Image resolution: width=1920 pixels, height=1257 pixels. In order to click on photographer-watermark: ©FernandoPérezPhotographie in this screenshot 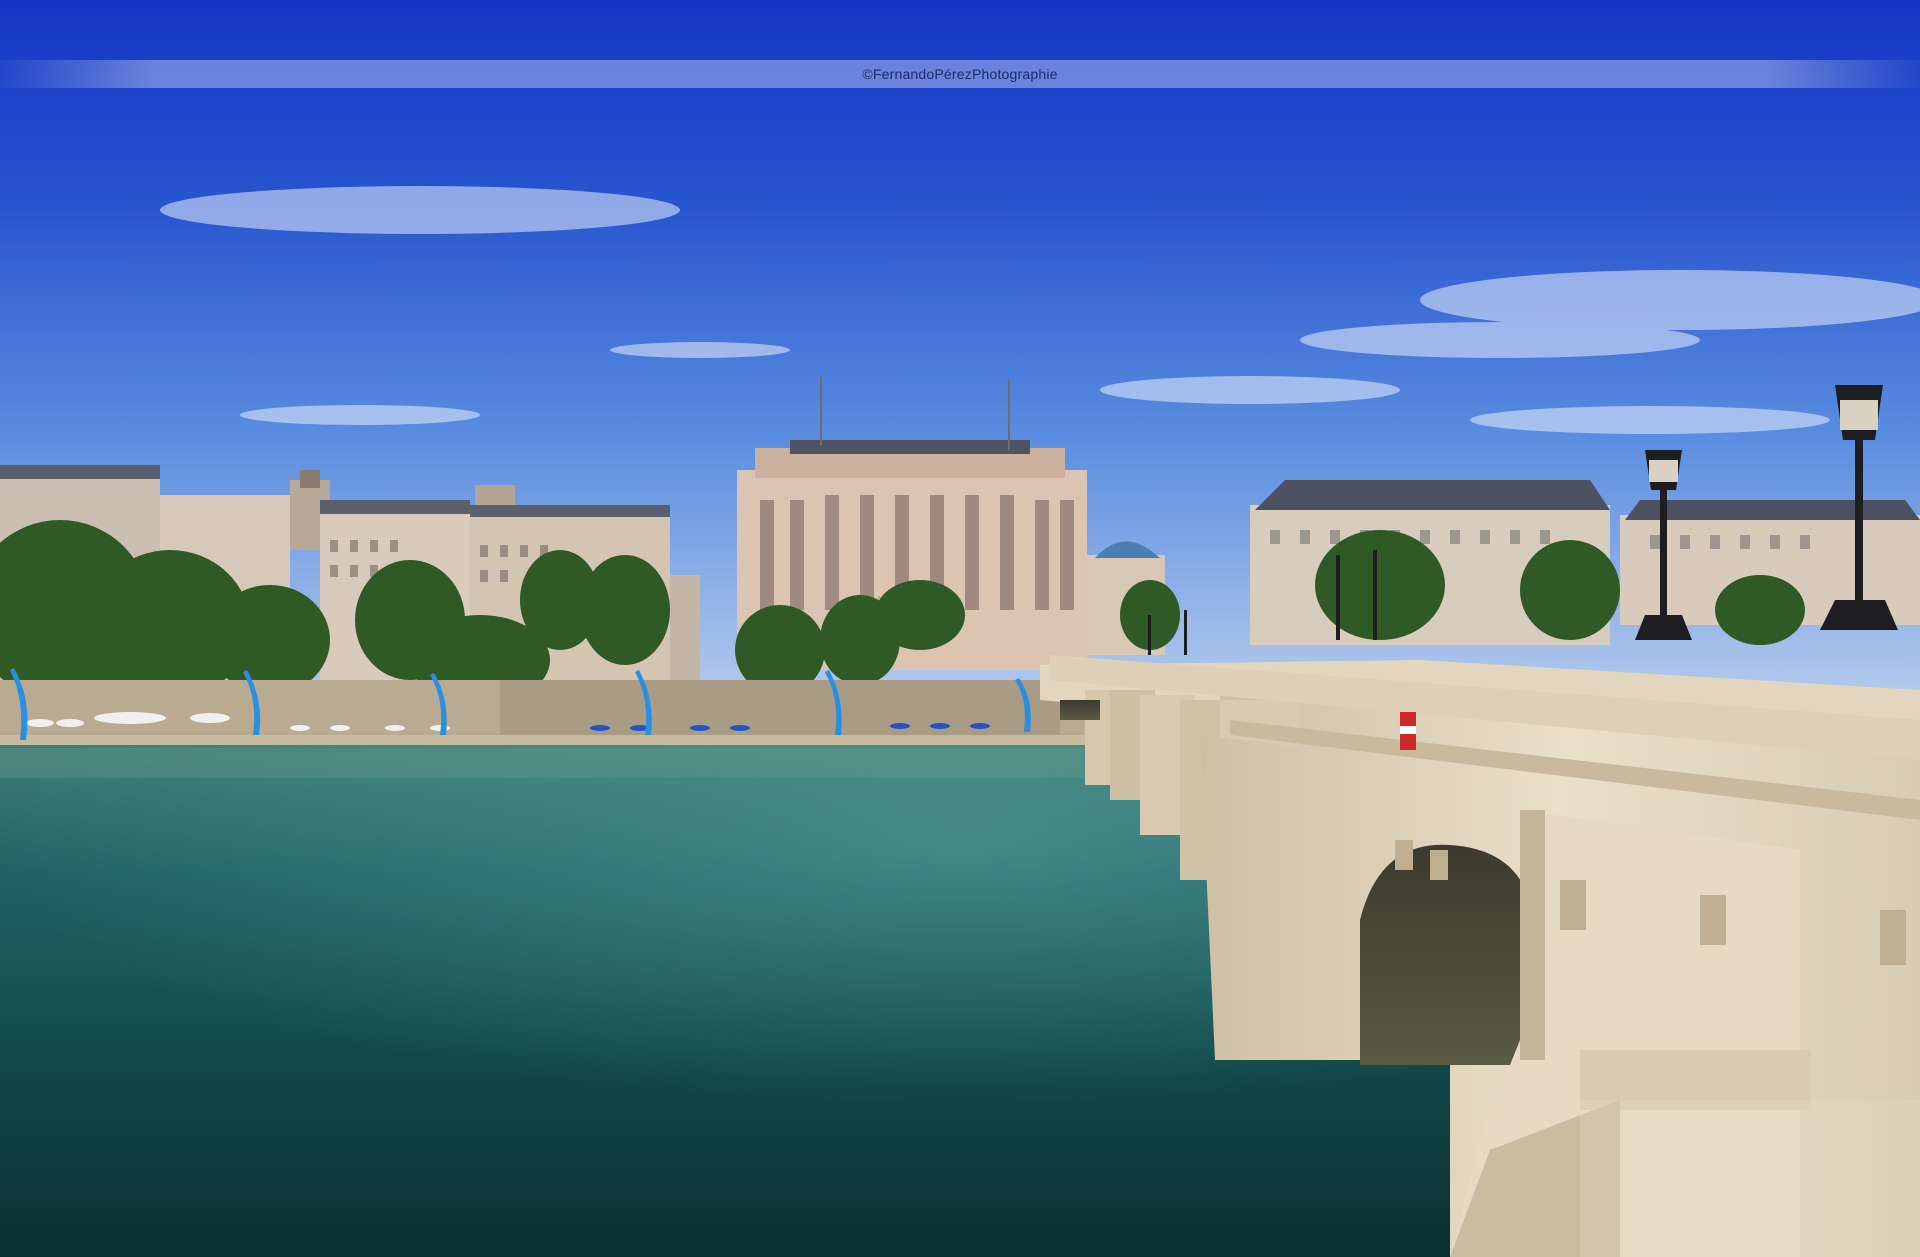, I will do `click(960, 74)`.